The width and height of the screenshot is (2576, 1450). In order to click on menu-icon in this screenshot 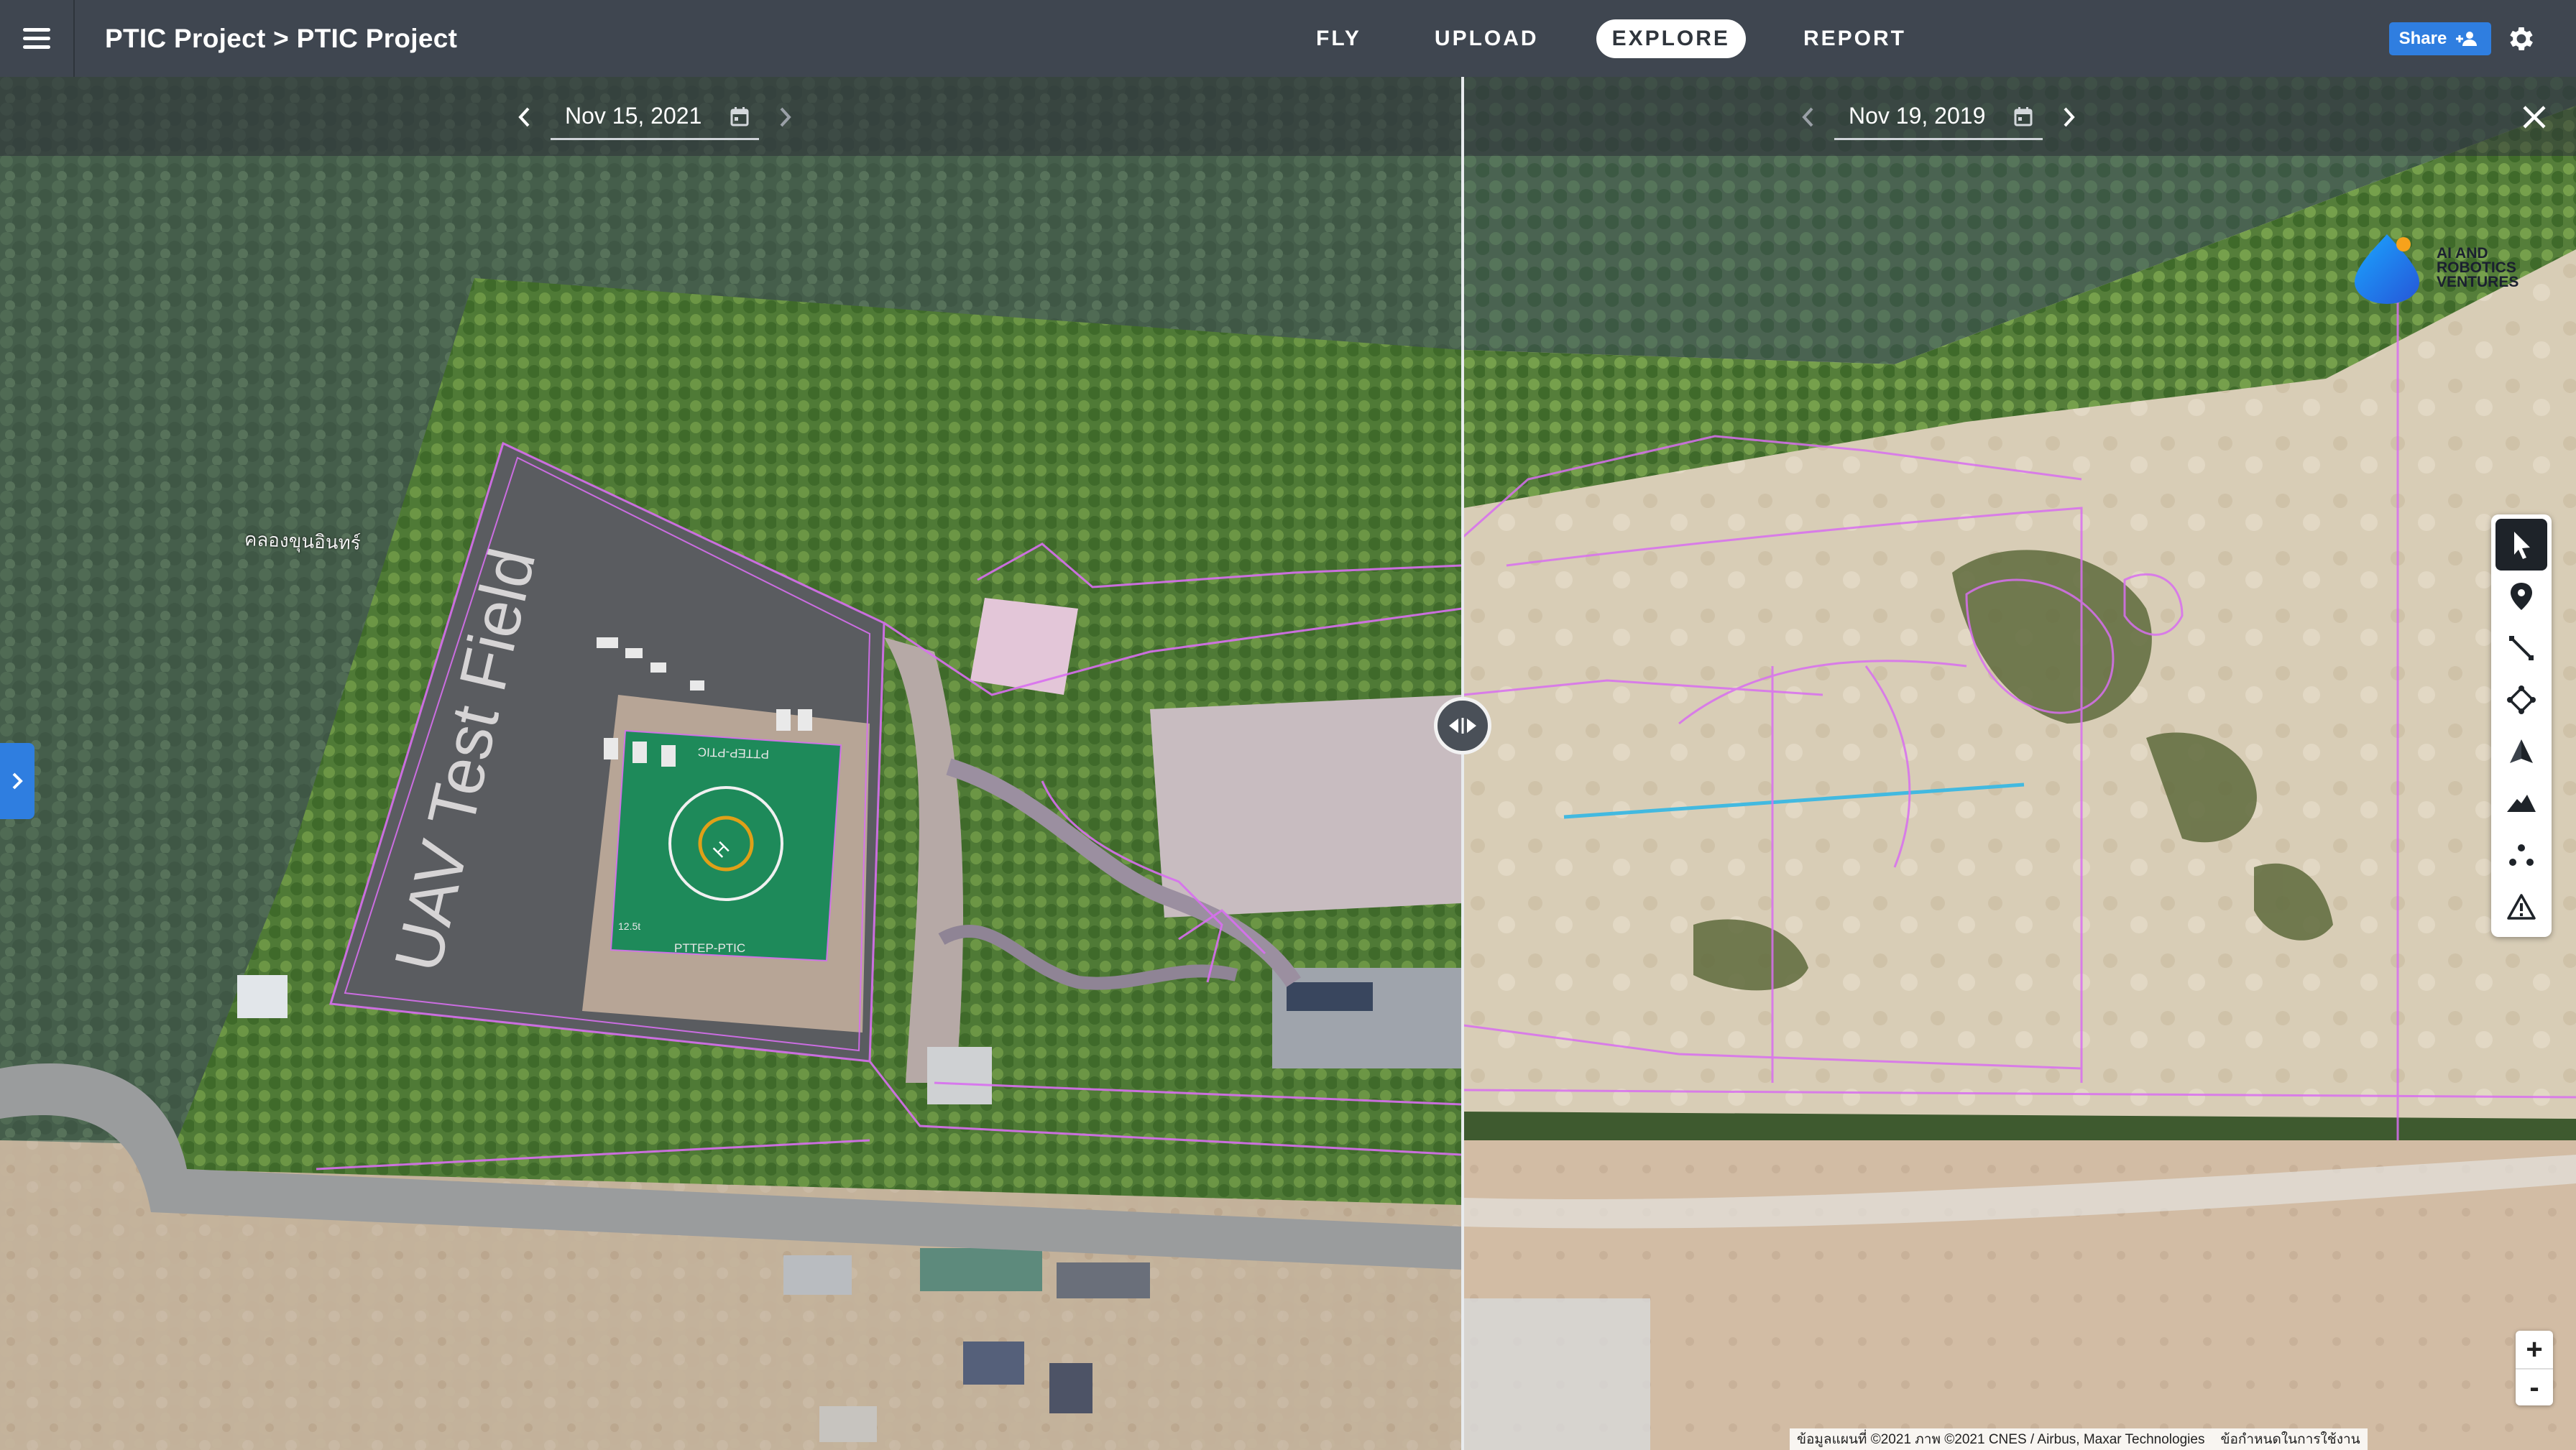, I will do `click(36, 38)`.